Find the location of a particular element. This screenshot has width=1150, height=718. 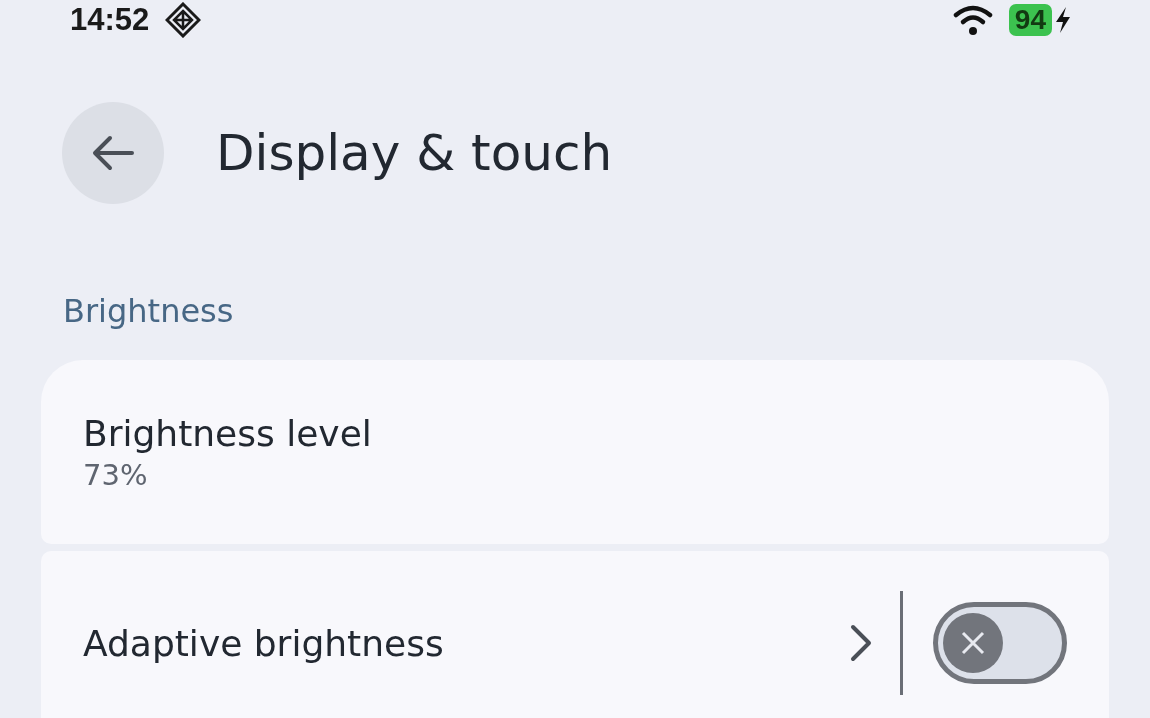

setting-title: Adaptive brightness is located at coordinates (264, 643).